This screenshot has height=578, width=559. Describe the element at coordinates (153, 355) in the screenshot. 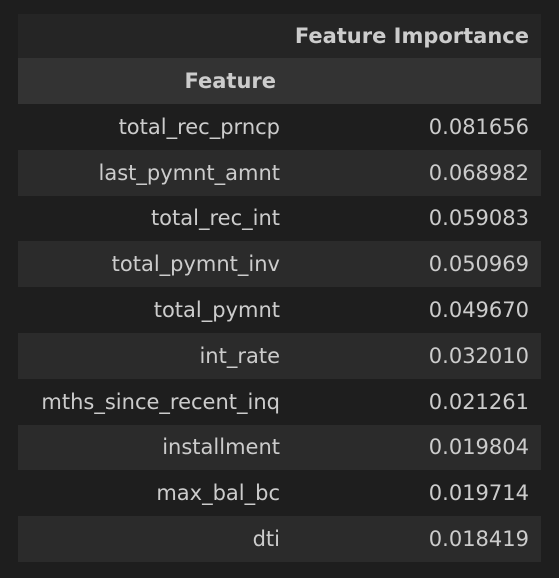

I see `feature-name-cell: int_rate` at that location.